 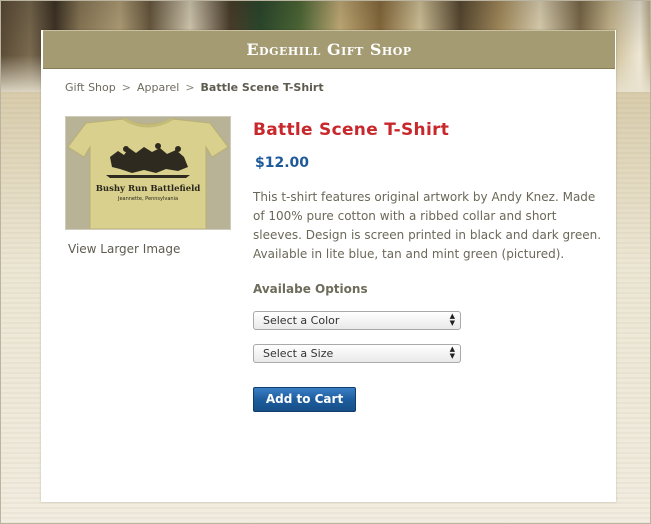 What do you see at coordinates (282, 163) in the screenshot?
I see `product-price: $12.00` at bounding box center [282, 163].